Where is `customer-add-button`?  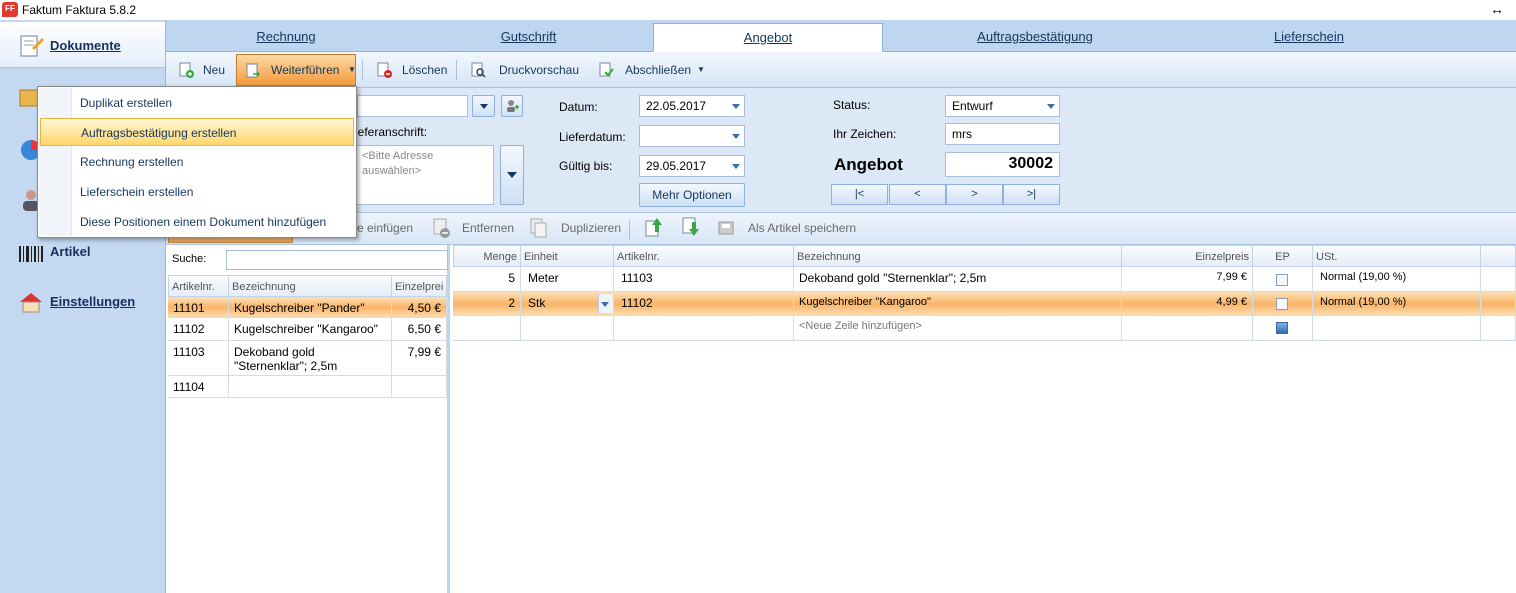 customer-add-button is located at coordinates (512, 106).